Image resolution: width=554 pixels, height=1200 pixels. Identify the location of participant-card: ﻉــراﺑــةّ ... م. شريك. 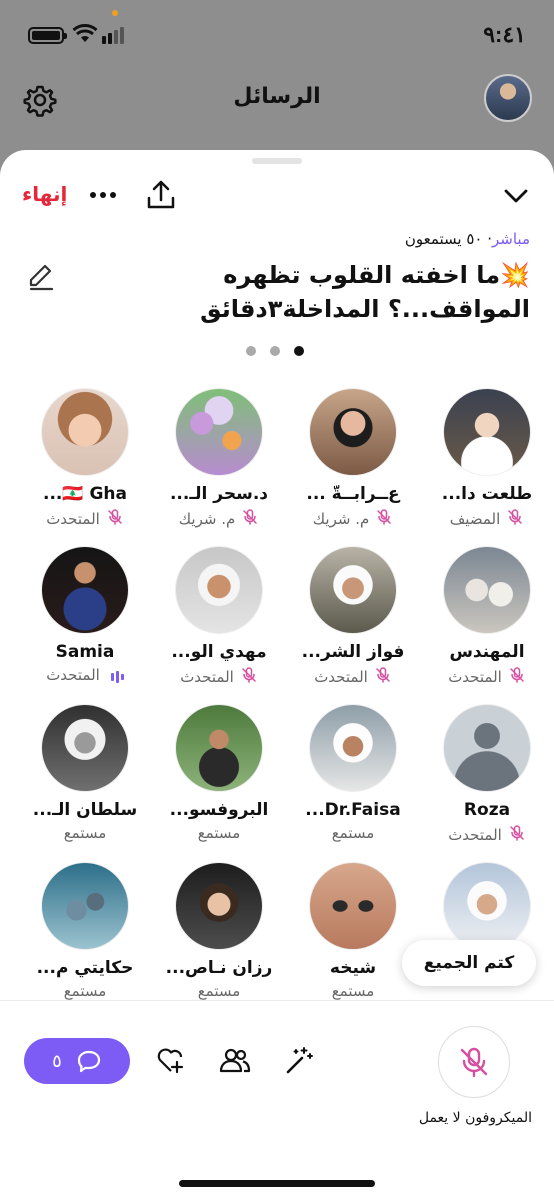
(353, 459).